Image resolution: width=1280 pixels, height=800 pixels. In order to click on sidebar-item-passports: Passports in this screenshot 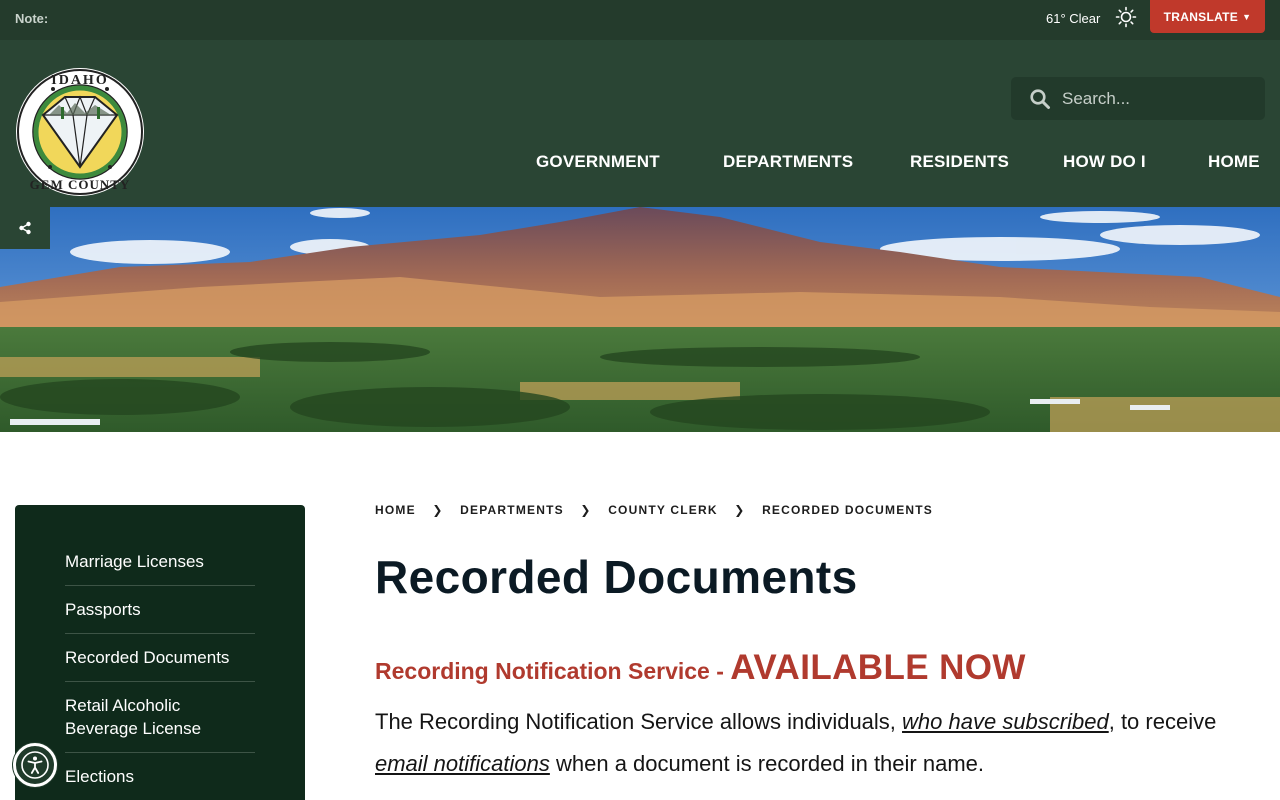, I will do `click(160, 610)`.